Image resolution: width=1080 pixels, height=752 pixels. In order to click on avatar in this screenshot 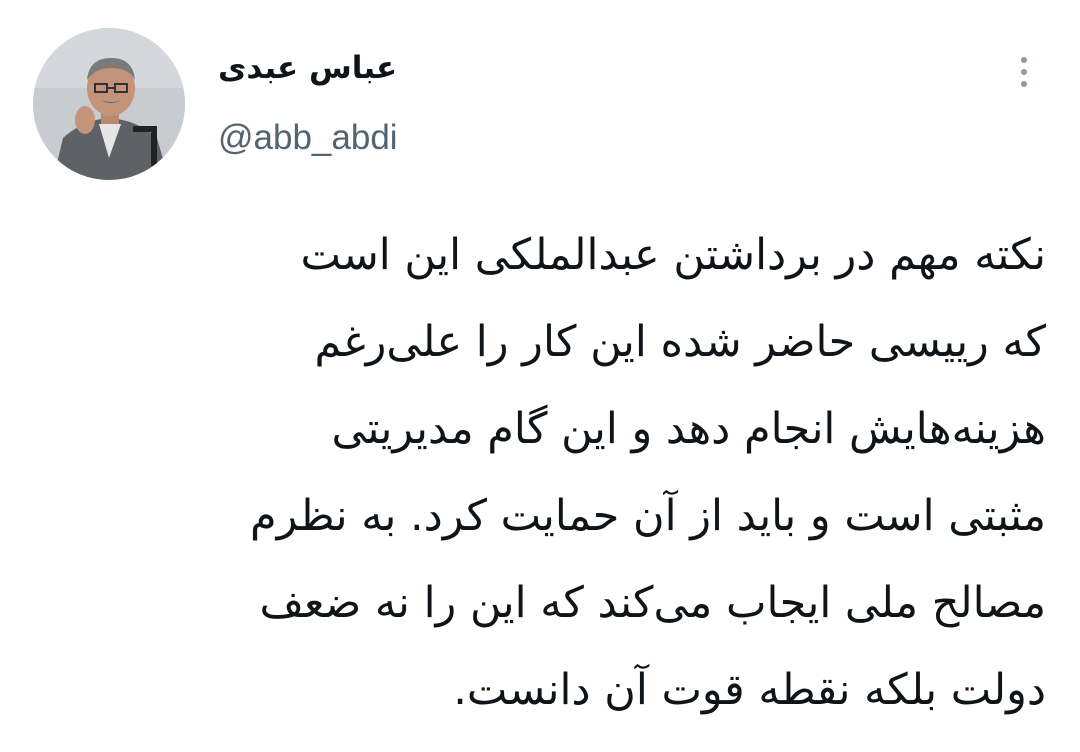, I will do `click(109, 104)`.